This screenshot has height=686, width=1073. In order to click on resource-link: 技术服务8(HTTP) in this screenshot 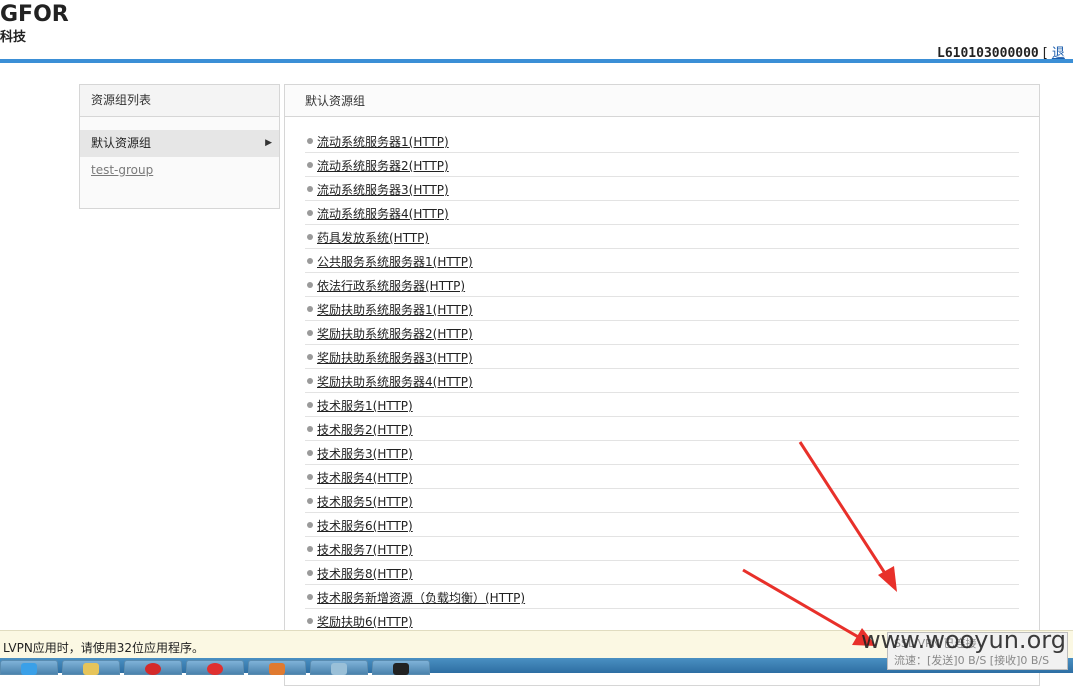, I will do `click(365, 573)`.